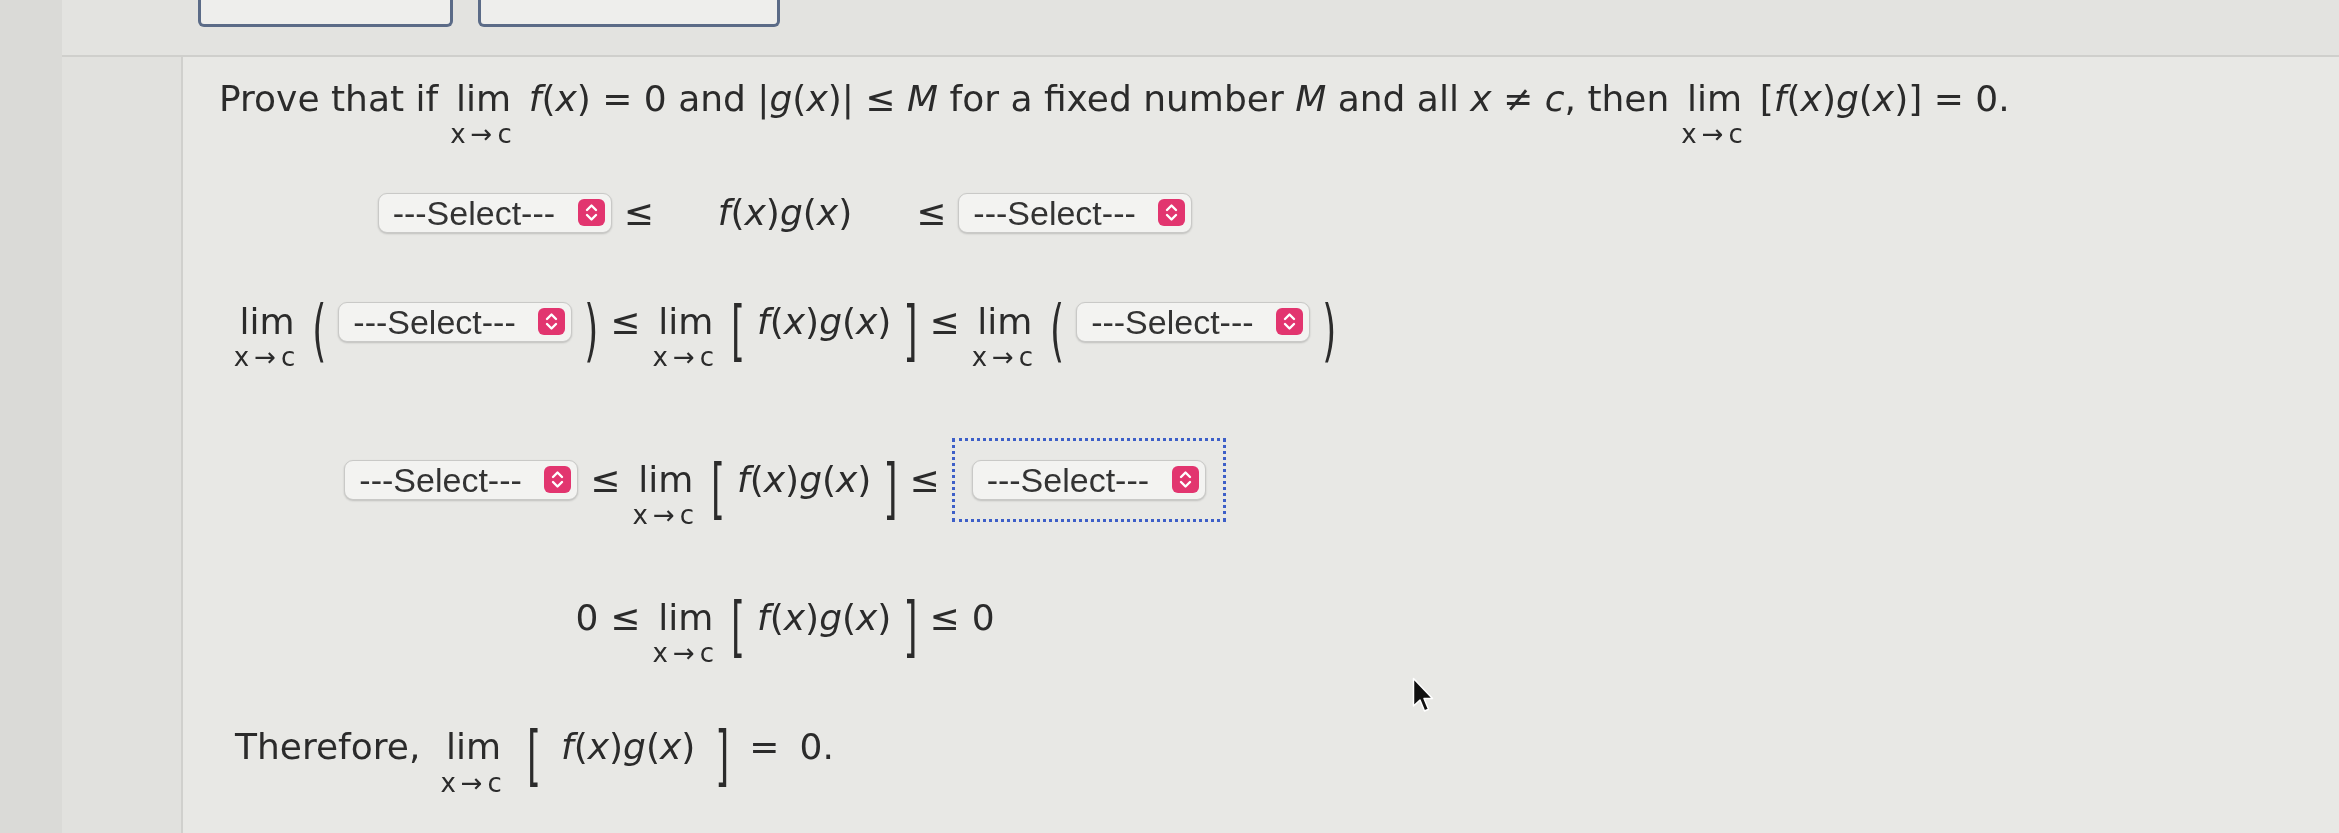 The height and width of the screenshot is (833, 2339). I want to click on relation-symbol: =, so click(764, 747).